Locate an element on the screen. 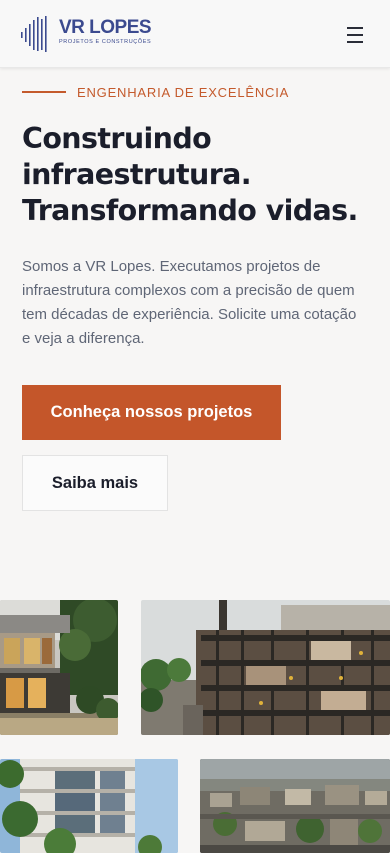 Image resolution: width=390 pixels, height=853 pixels. vr-lopes-logo: VR LOPES PROJETOS E CONSTRUÇÕES is located at coordinates (90, 34).